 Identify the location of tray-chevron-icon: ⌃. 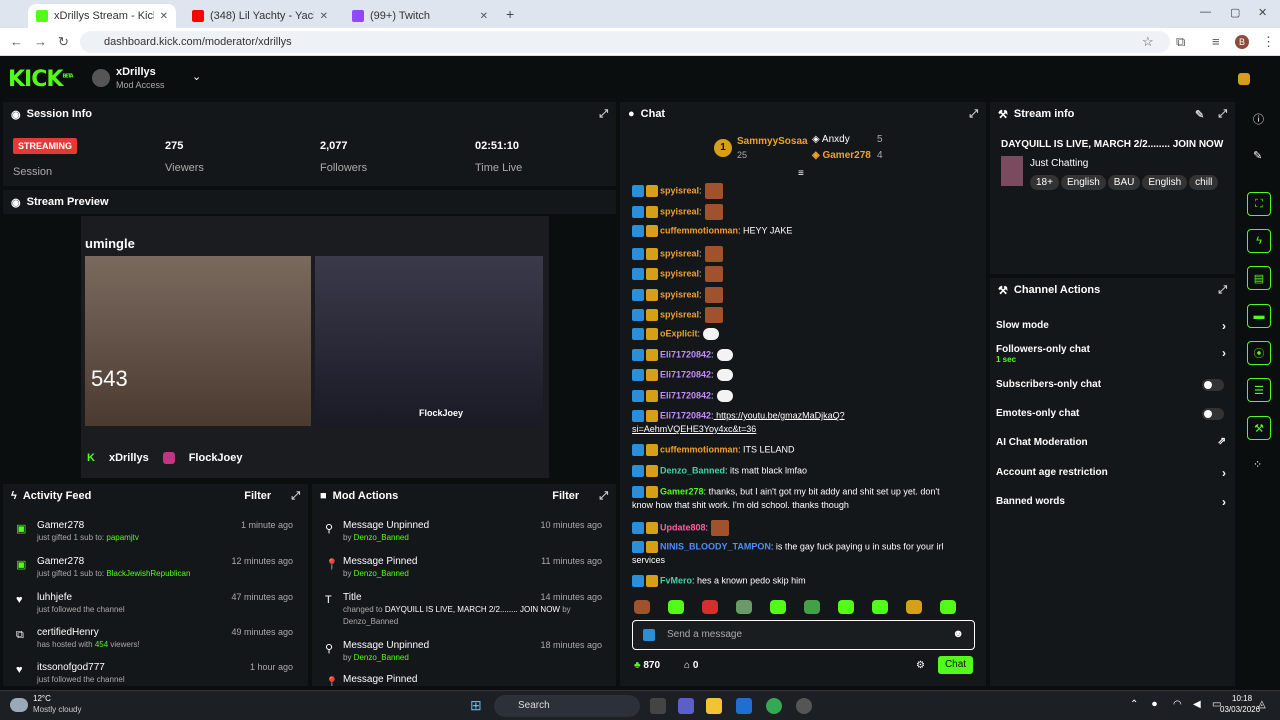
(1134, 704).